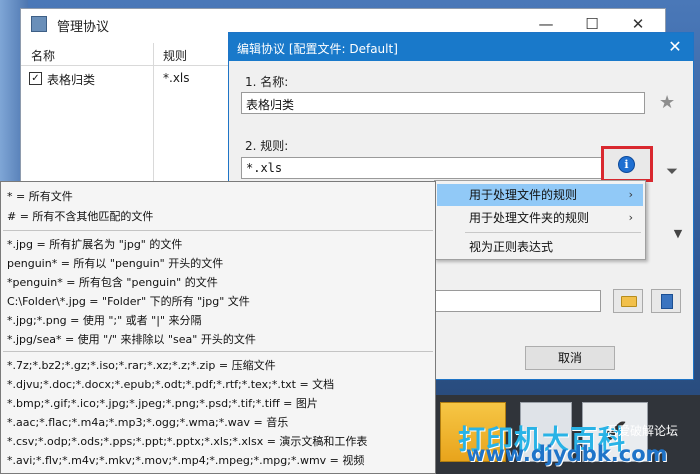  Describe the element at coordinates (267, 146) in the screenshot. I see `rule-label: 2. 规则:` at that location.